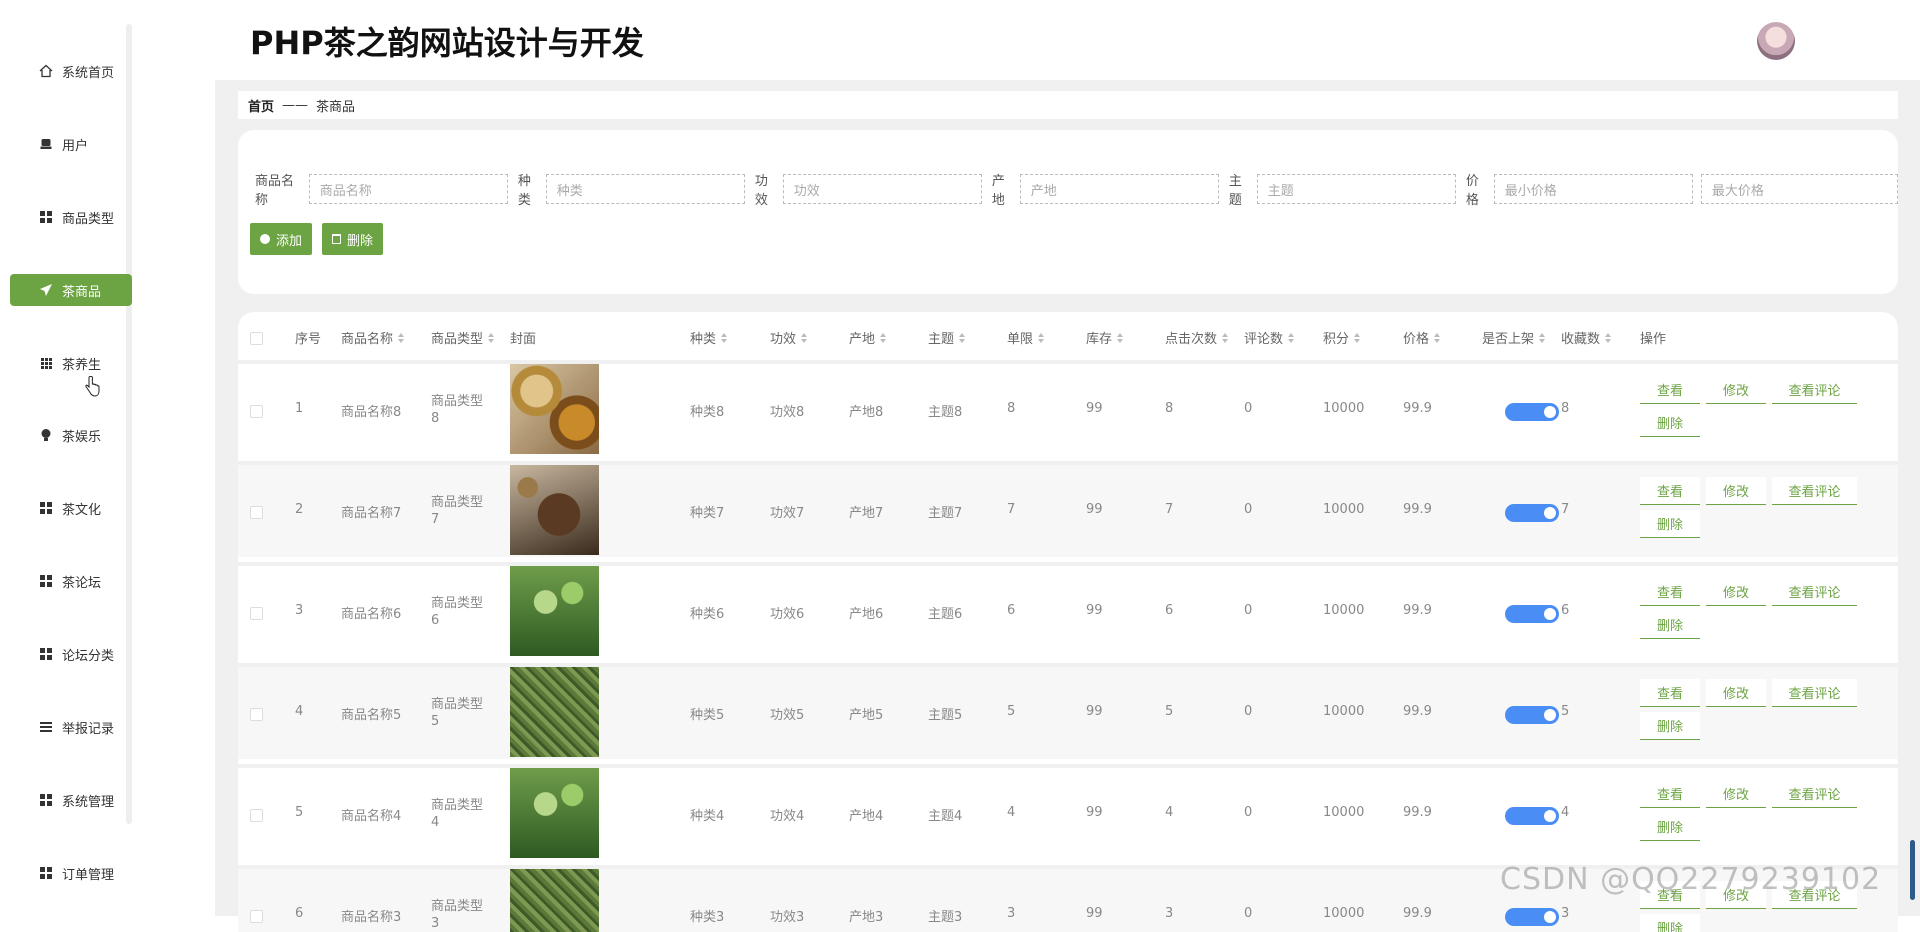 The height and width of the screenshot is (932, 1920). What do you see at coordinates (1593, 189) in the screenshot?
I see `min-price-input: 最小价格` at bounding box center [1593, 189].